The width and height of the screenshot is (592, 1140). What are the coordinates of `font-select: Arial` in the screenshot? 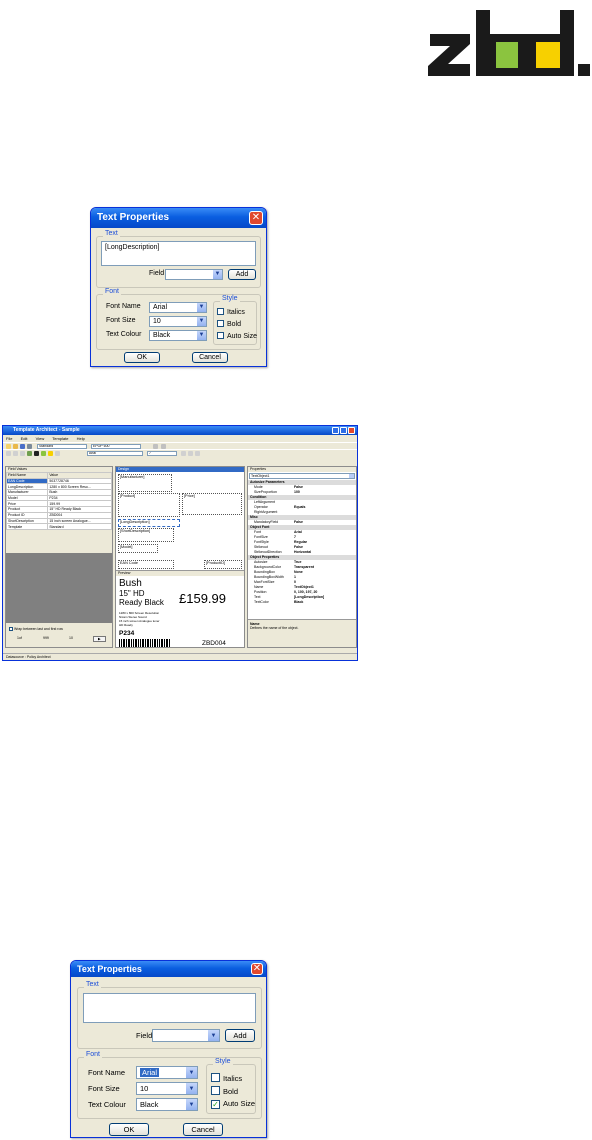 It's located at (115, 453).